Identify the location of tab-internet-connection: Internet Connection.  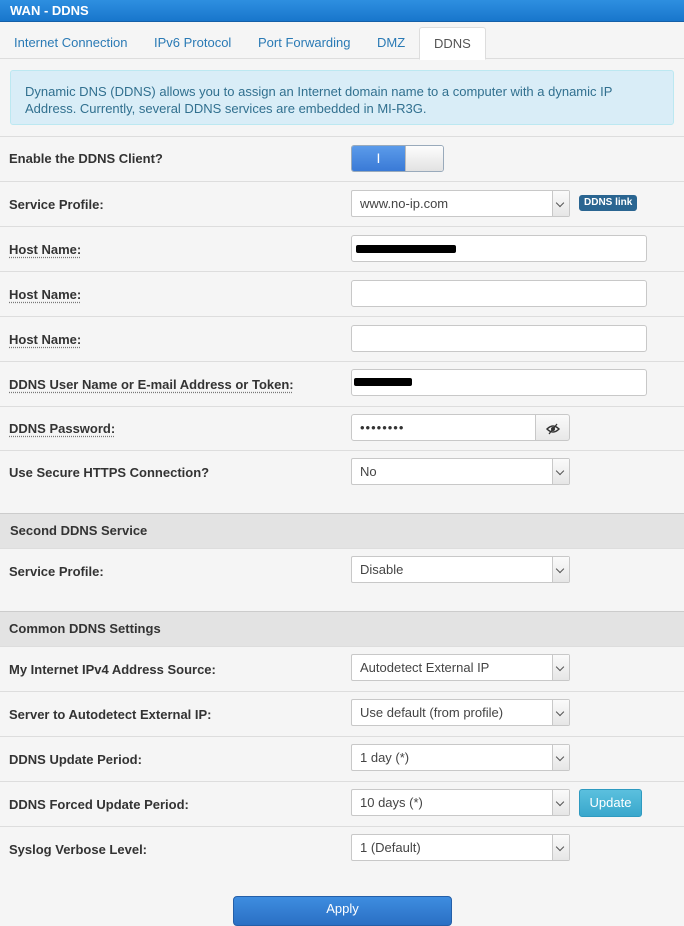
(70, 43).